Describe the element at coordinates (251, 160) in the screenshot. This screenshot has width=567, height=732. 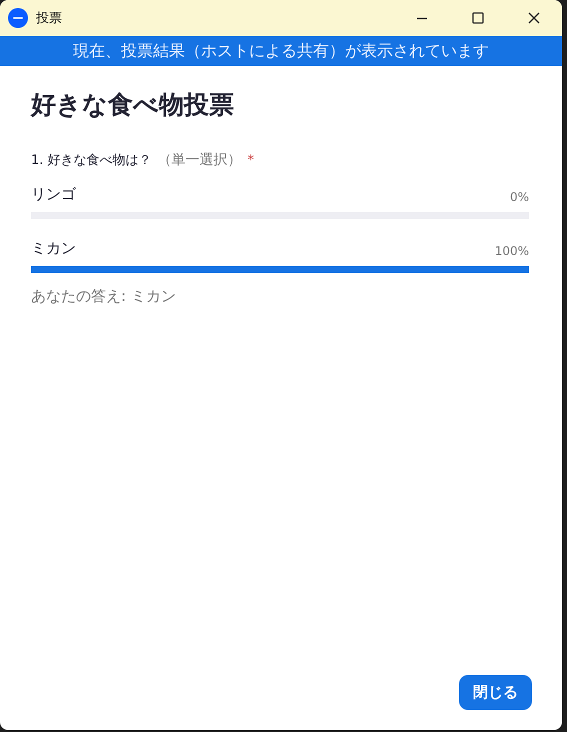
I see `required-mark: *` at that location.